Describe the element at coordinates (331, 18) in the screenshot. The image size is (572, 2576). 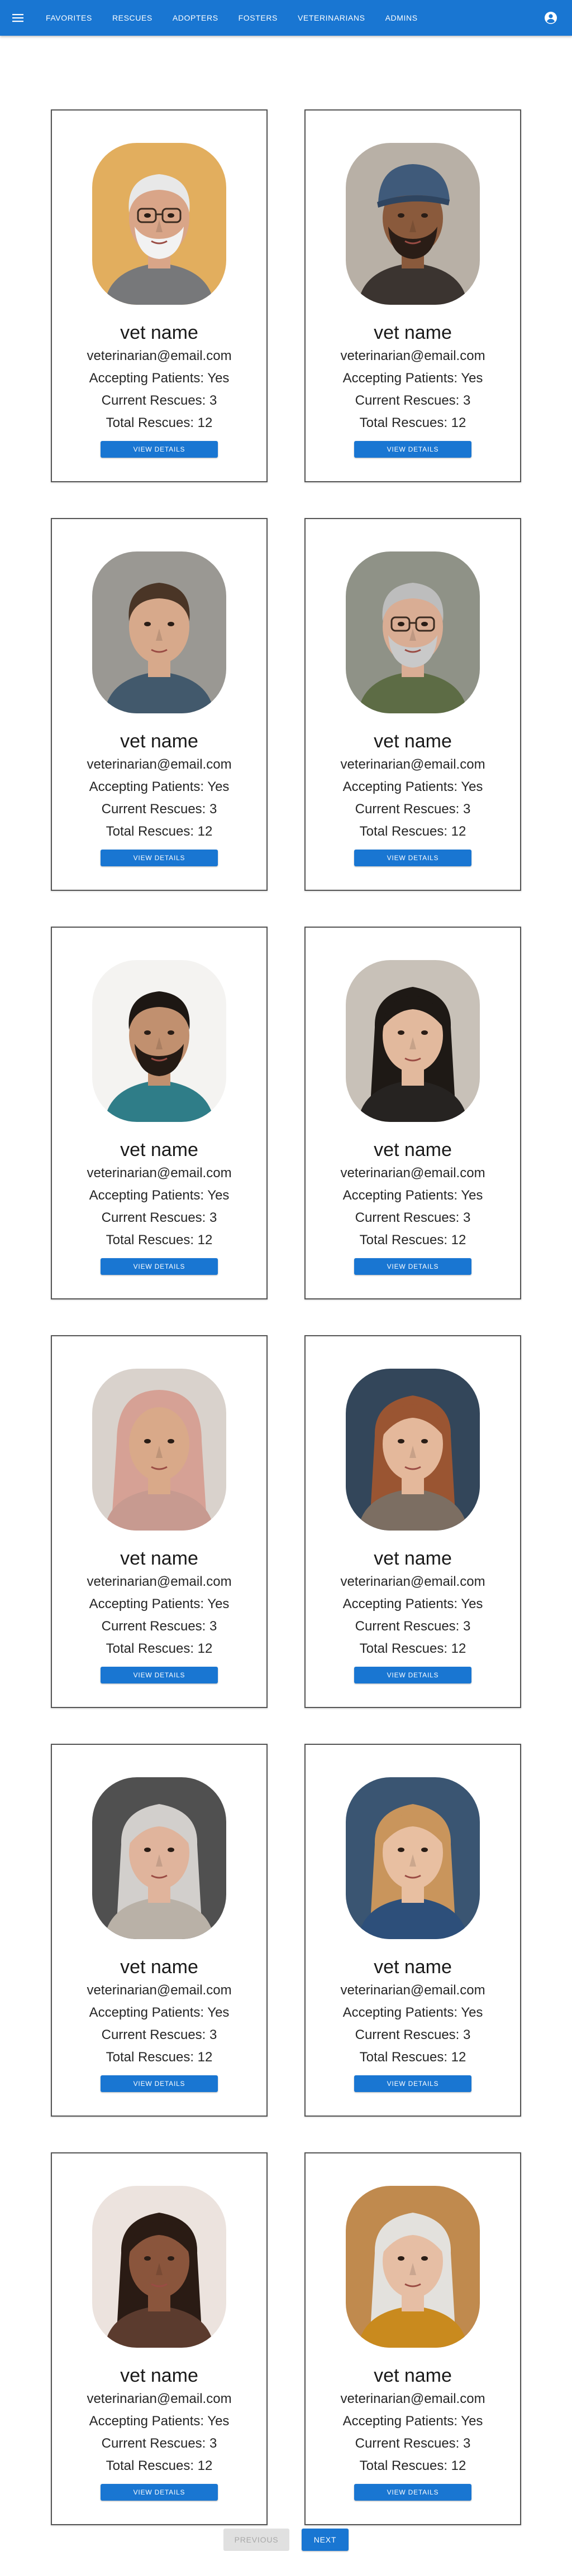
I see `nav-veterinarians: Veterinarians` at that location.